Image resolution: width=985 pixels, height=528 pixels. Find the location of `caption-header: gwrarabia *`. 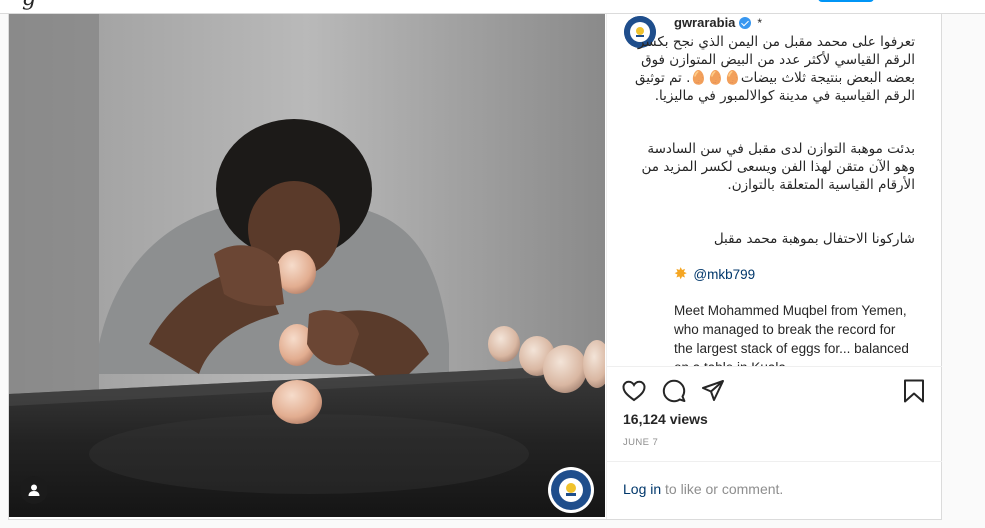

caption-header: gwrarabia * is located at coordinates (718, 22).